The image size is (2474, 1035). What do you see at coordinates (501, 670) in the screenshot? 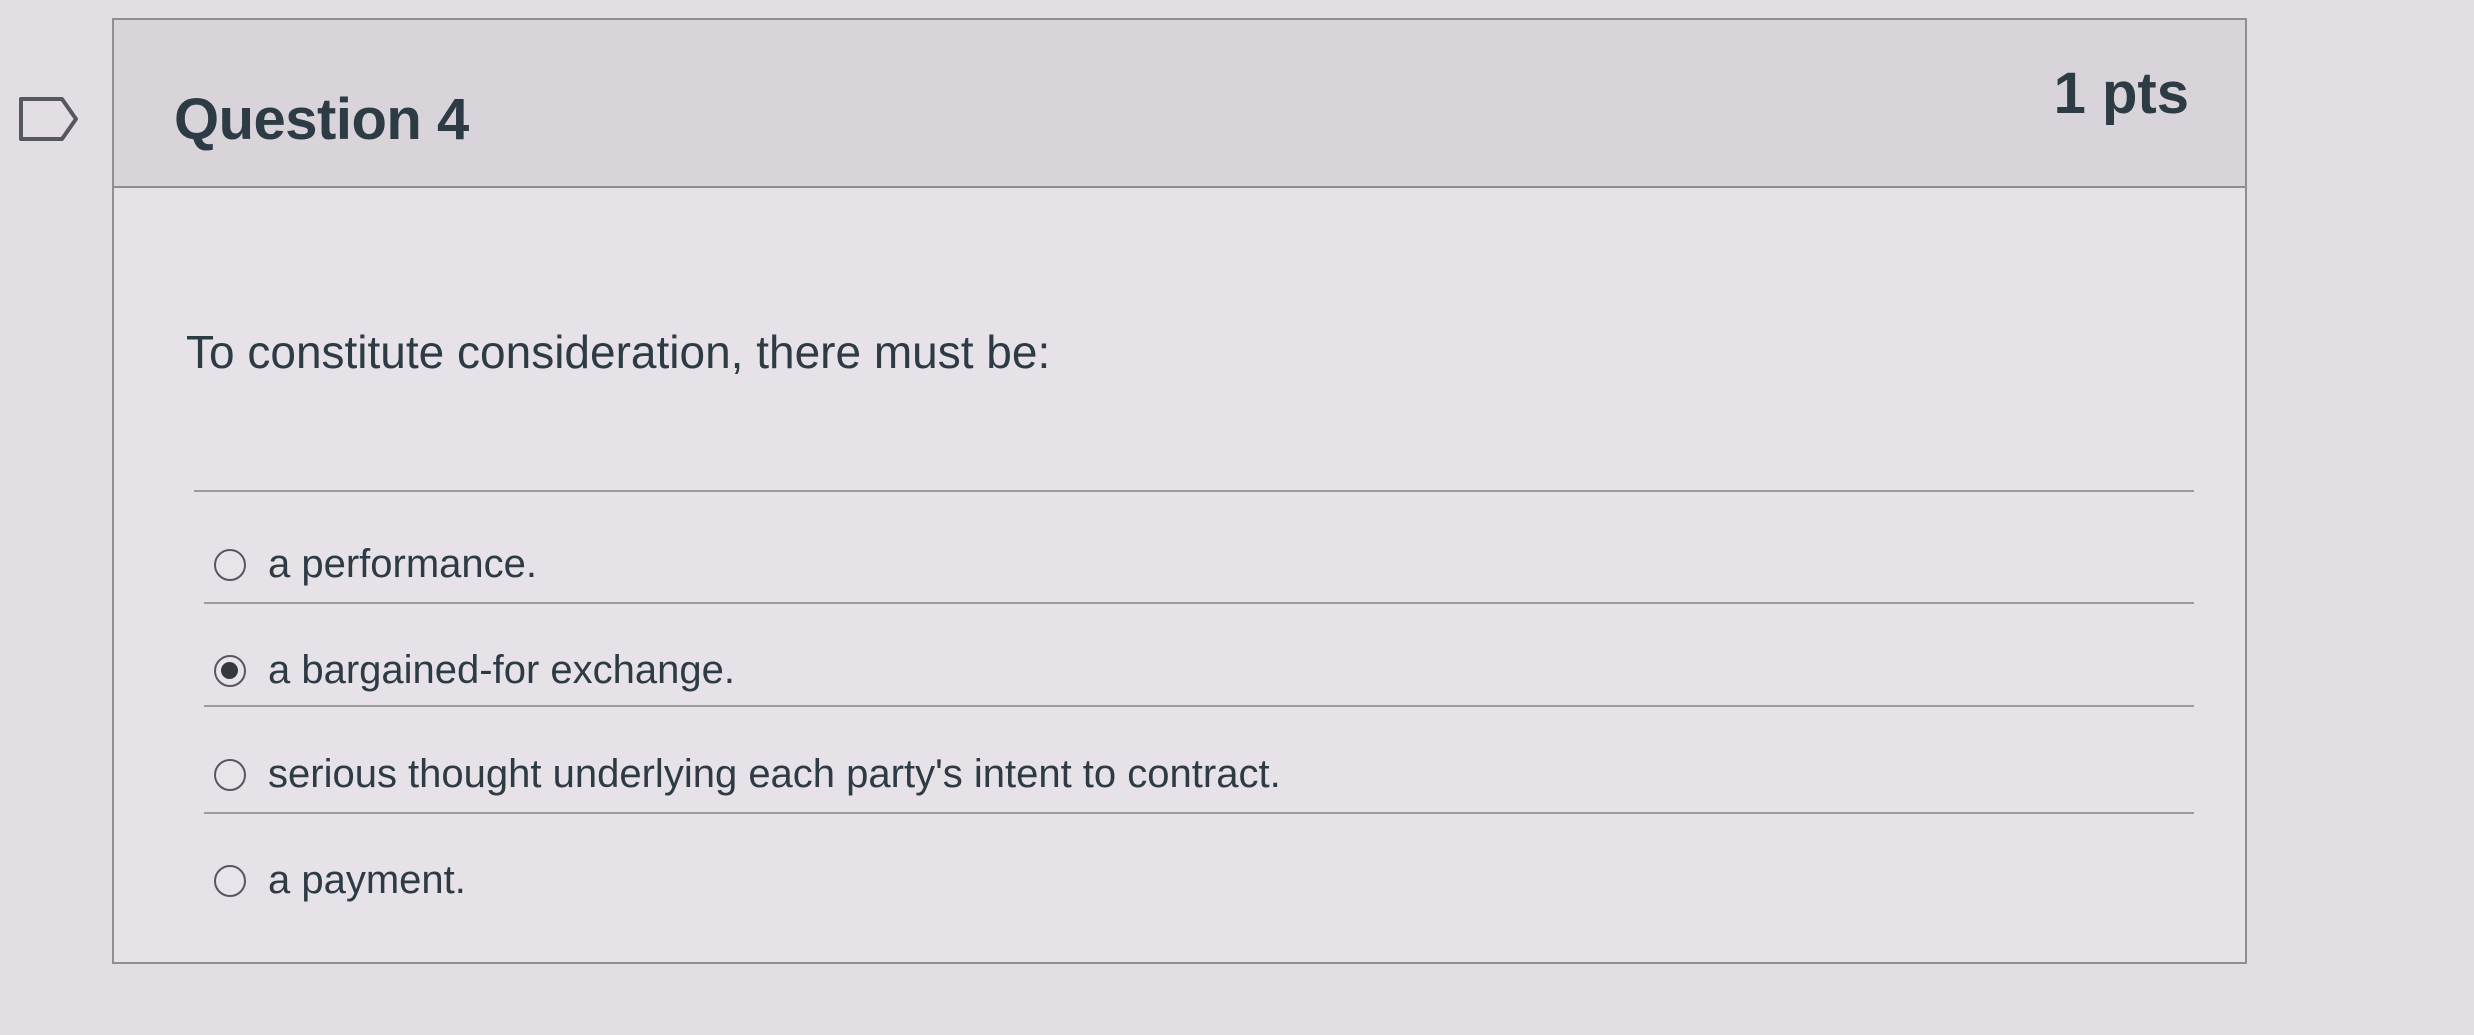
I see `answer-label: a bargained-for exchange.` at bounding box center [501, 670].